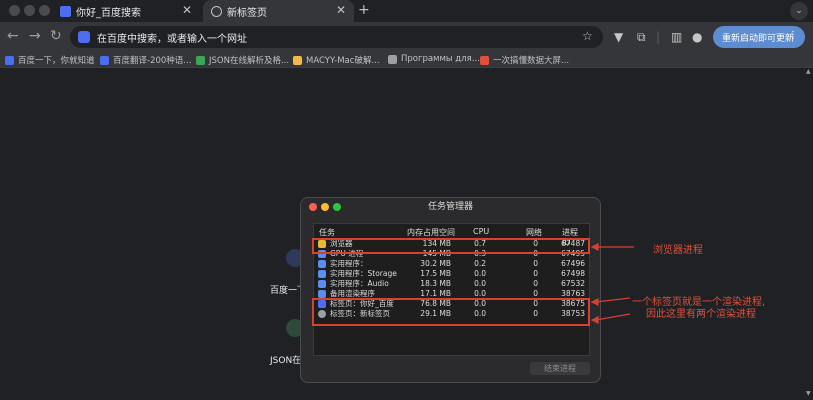 The image size is (813, 400). What do you see at coordinates (587, 36) in the screenshot?
I see `bookmark-star-icon: ☆` at bounding box center [587, 36].